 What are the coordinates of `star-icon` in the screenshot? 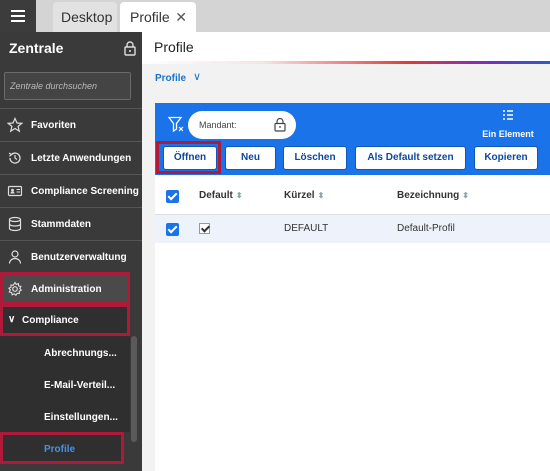 It's located at (15, 125).